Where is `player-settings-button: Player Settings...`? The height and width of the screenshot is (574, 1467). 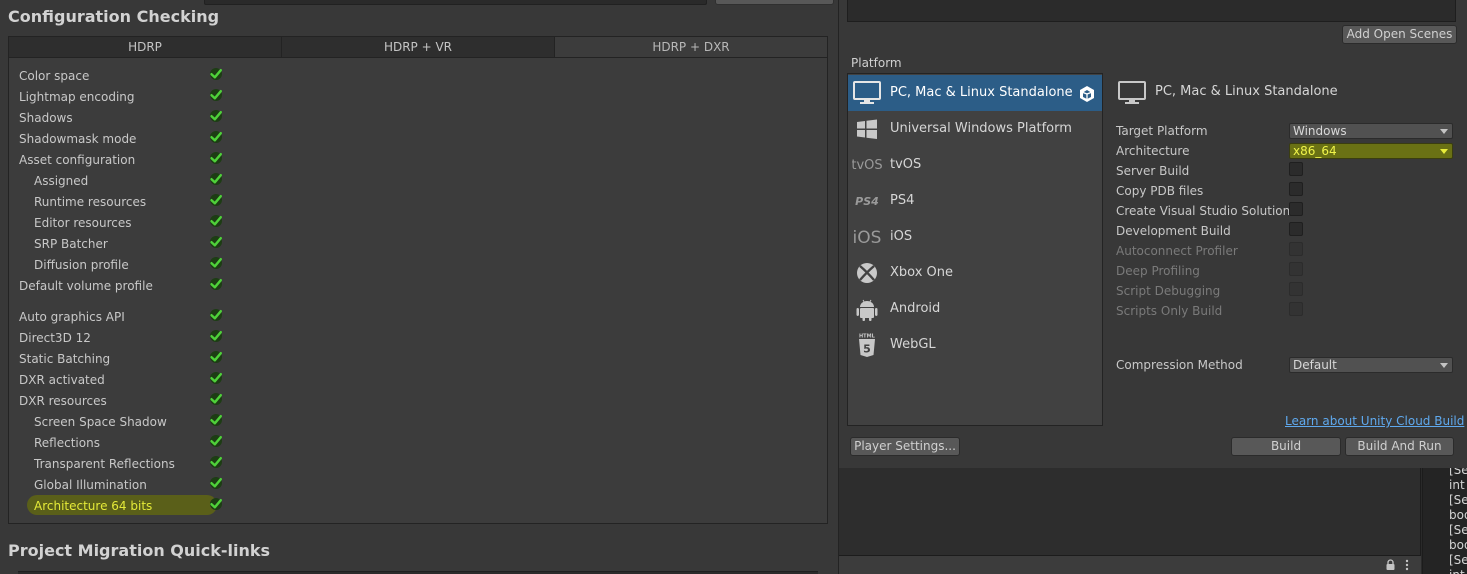
player-settings-button: Player Settings... is located at coordinates (905, 446).